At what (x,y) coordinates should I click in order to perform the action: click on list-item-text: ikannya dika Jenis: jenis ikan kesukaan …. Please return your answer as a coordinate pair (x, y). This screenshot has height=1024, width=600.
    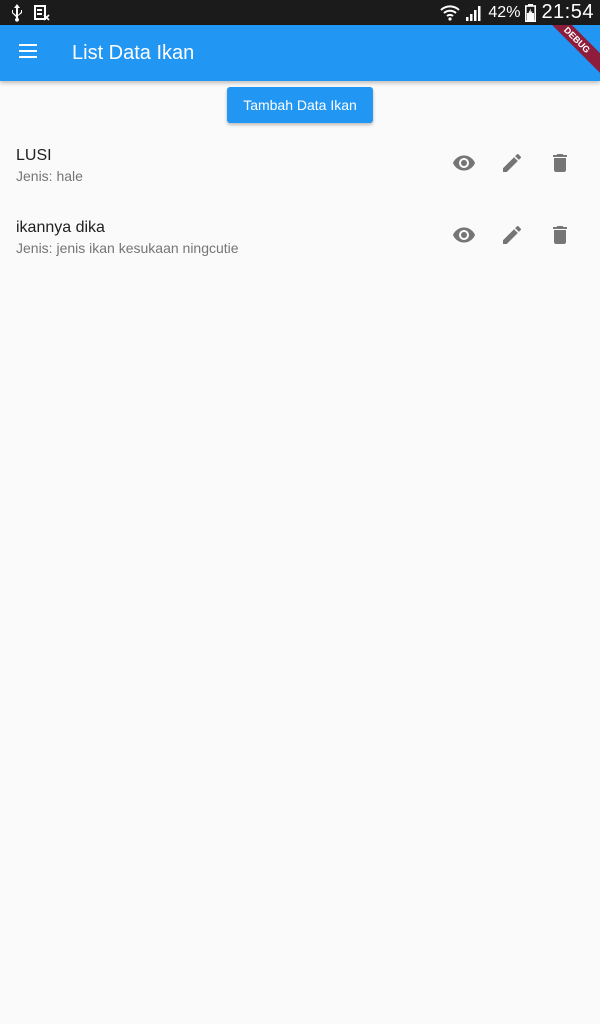
    Looking at the image, I should click on (127, 238).